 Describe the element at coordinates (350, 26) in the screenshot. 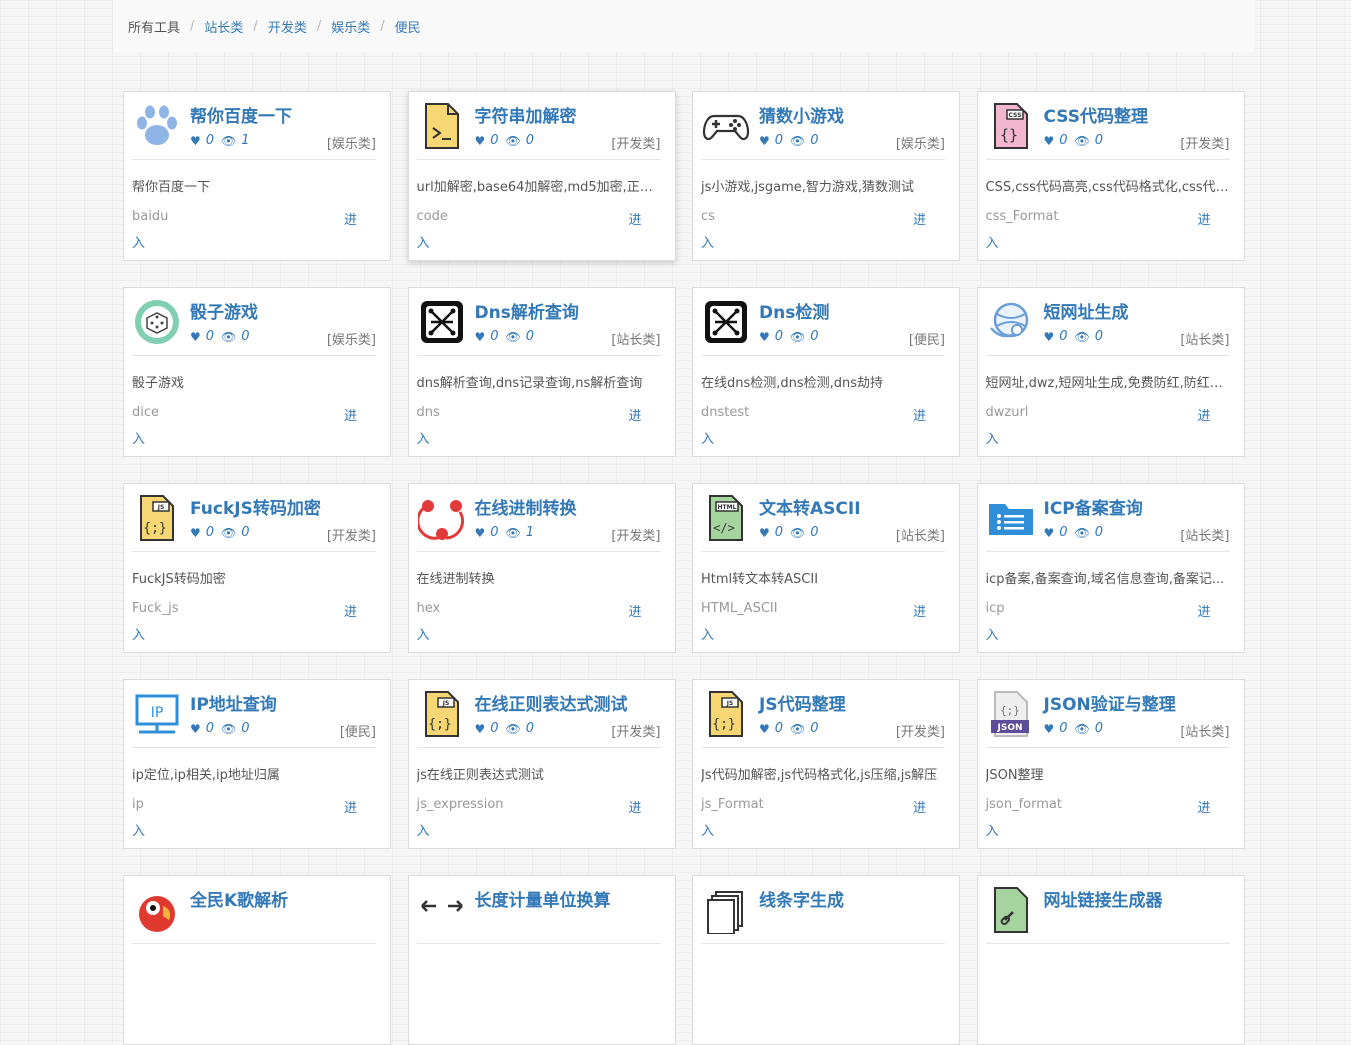

I see `breadcrumb-entertainment: 娱乐类` at that location.